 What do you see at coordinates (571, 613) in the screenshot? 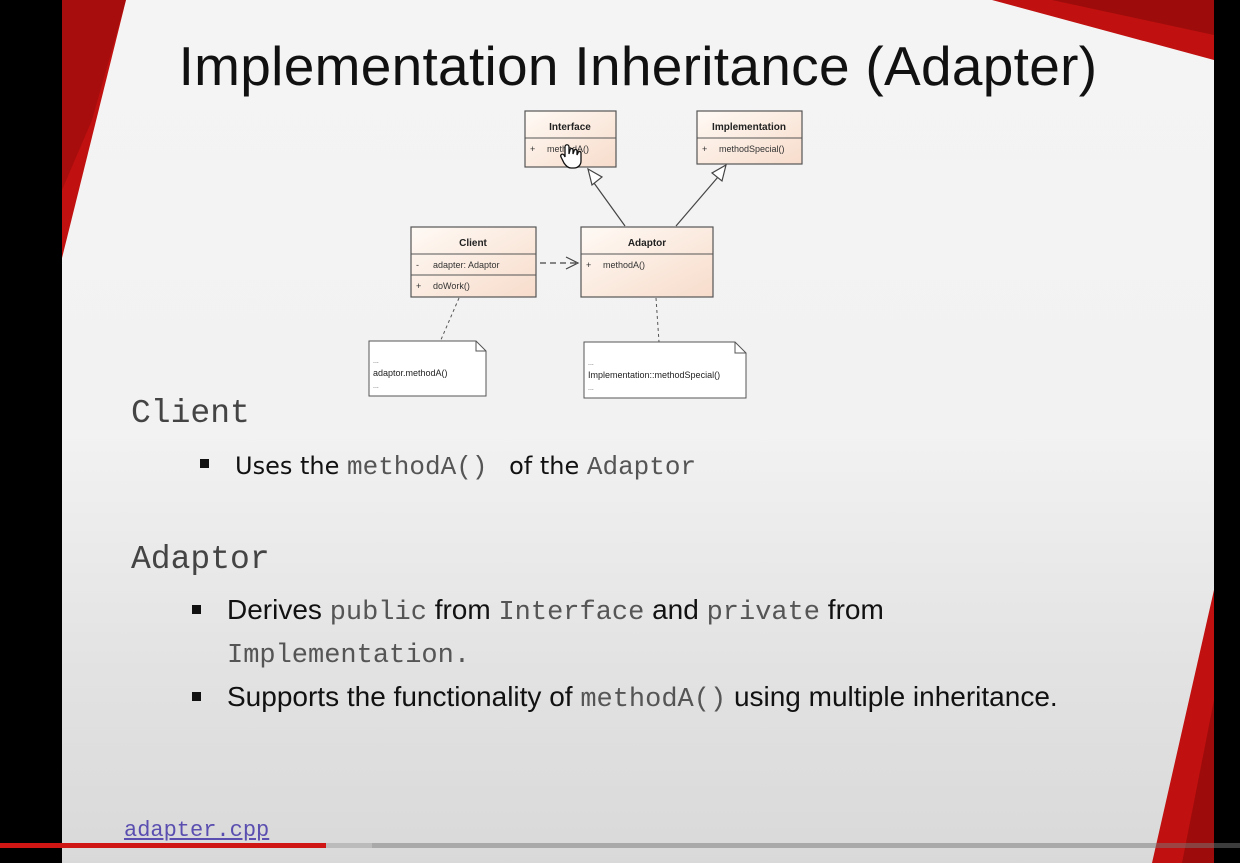
I see `code-class: Interface` at bounding box center [571, 613].